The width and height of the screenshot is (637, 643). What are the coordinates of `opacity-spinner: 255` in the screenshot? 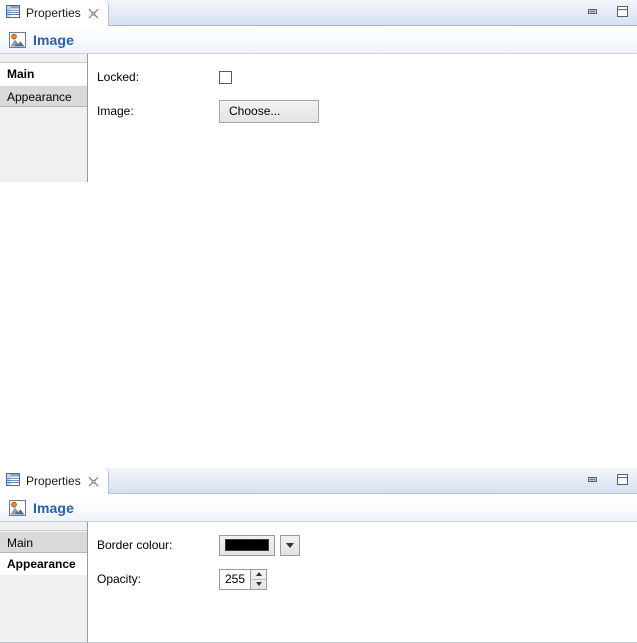 It's located at (243, 579).